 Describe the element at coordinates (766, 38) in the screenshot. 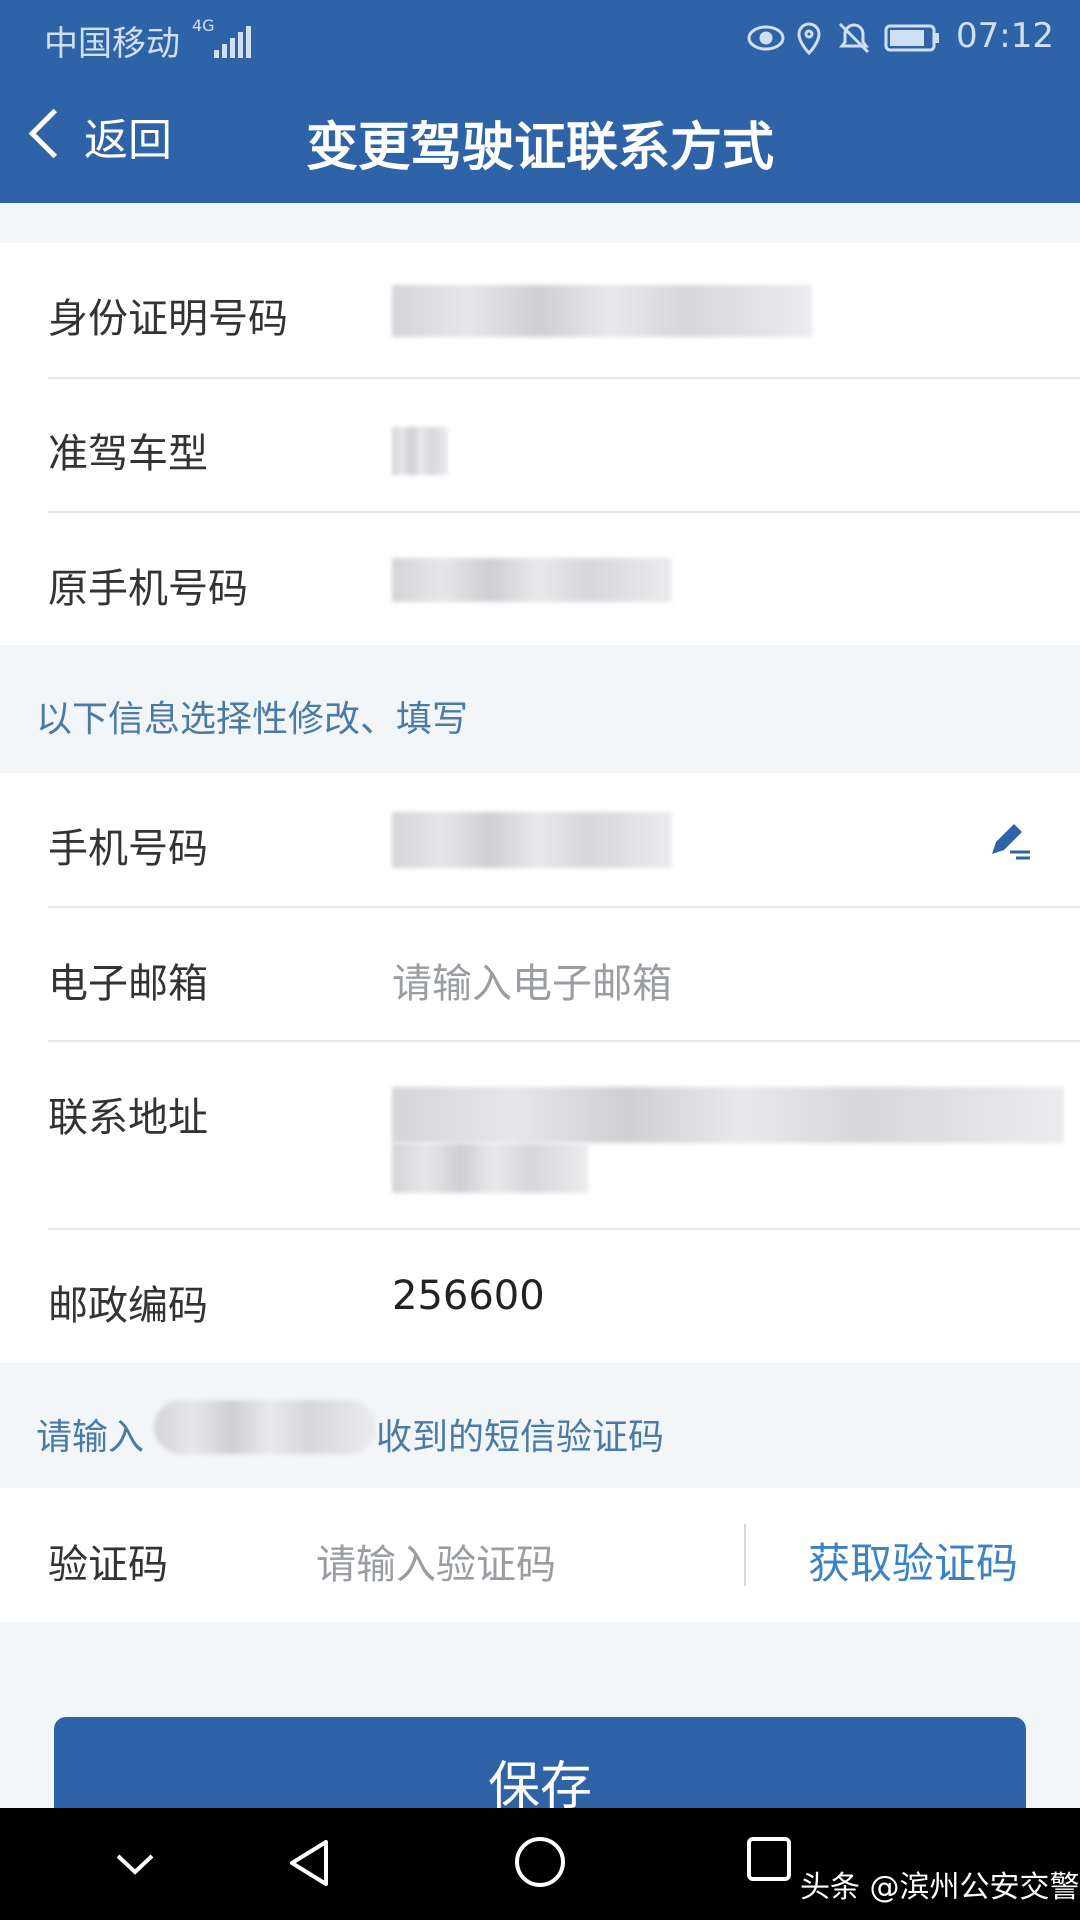

I see `eye-icon` at that location.